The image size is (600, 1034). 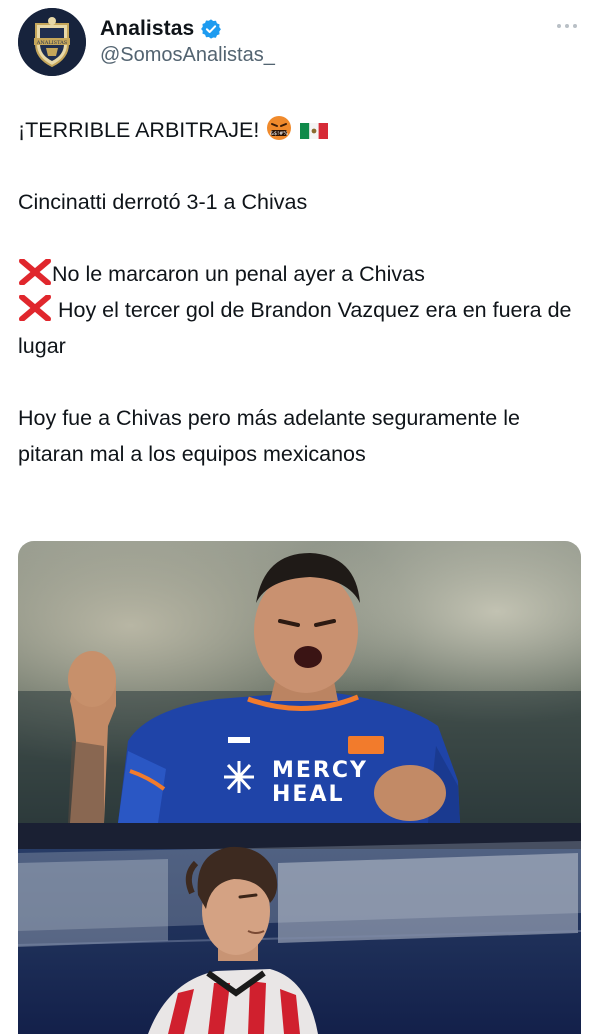 I want to click on tweet-bullet-text: No le marcaron un penal ayer a Chivas, so click(x=238, y=274).